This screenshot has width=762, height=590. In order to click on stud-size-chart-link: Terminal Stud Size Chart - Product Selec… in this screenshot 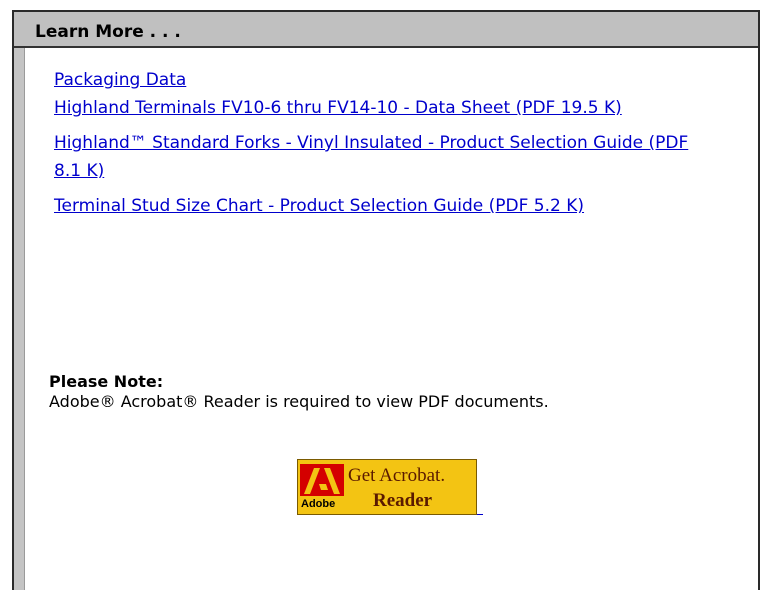, I will do `click(384, 206)`.